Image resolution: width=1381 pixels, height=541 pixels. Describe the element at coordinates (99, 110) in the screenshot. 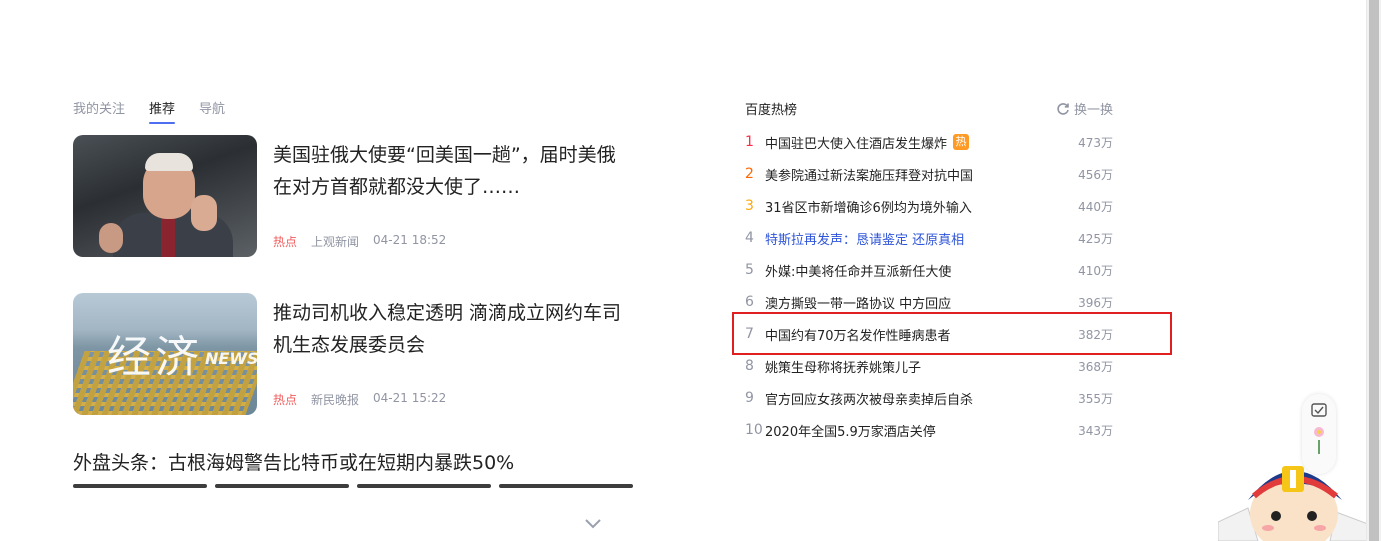

I see `tab-following: 我的关注` at that location.